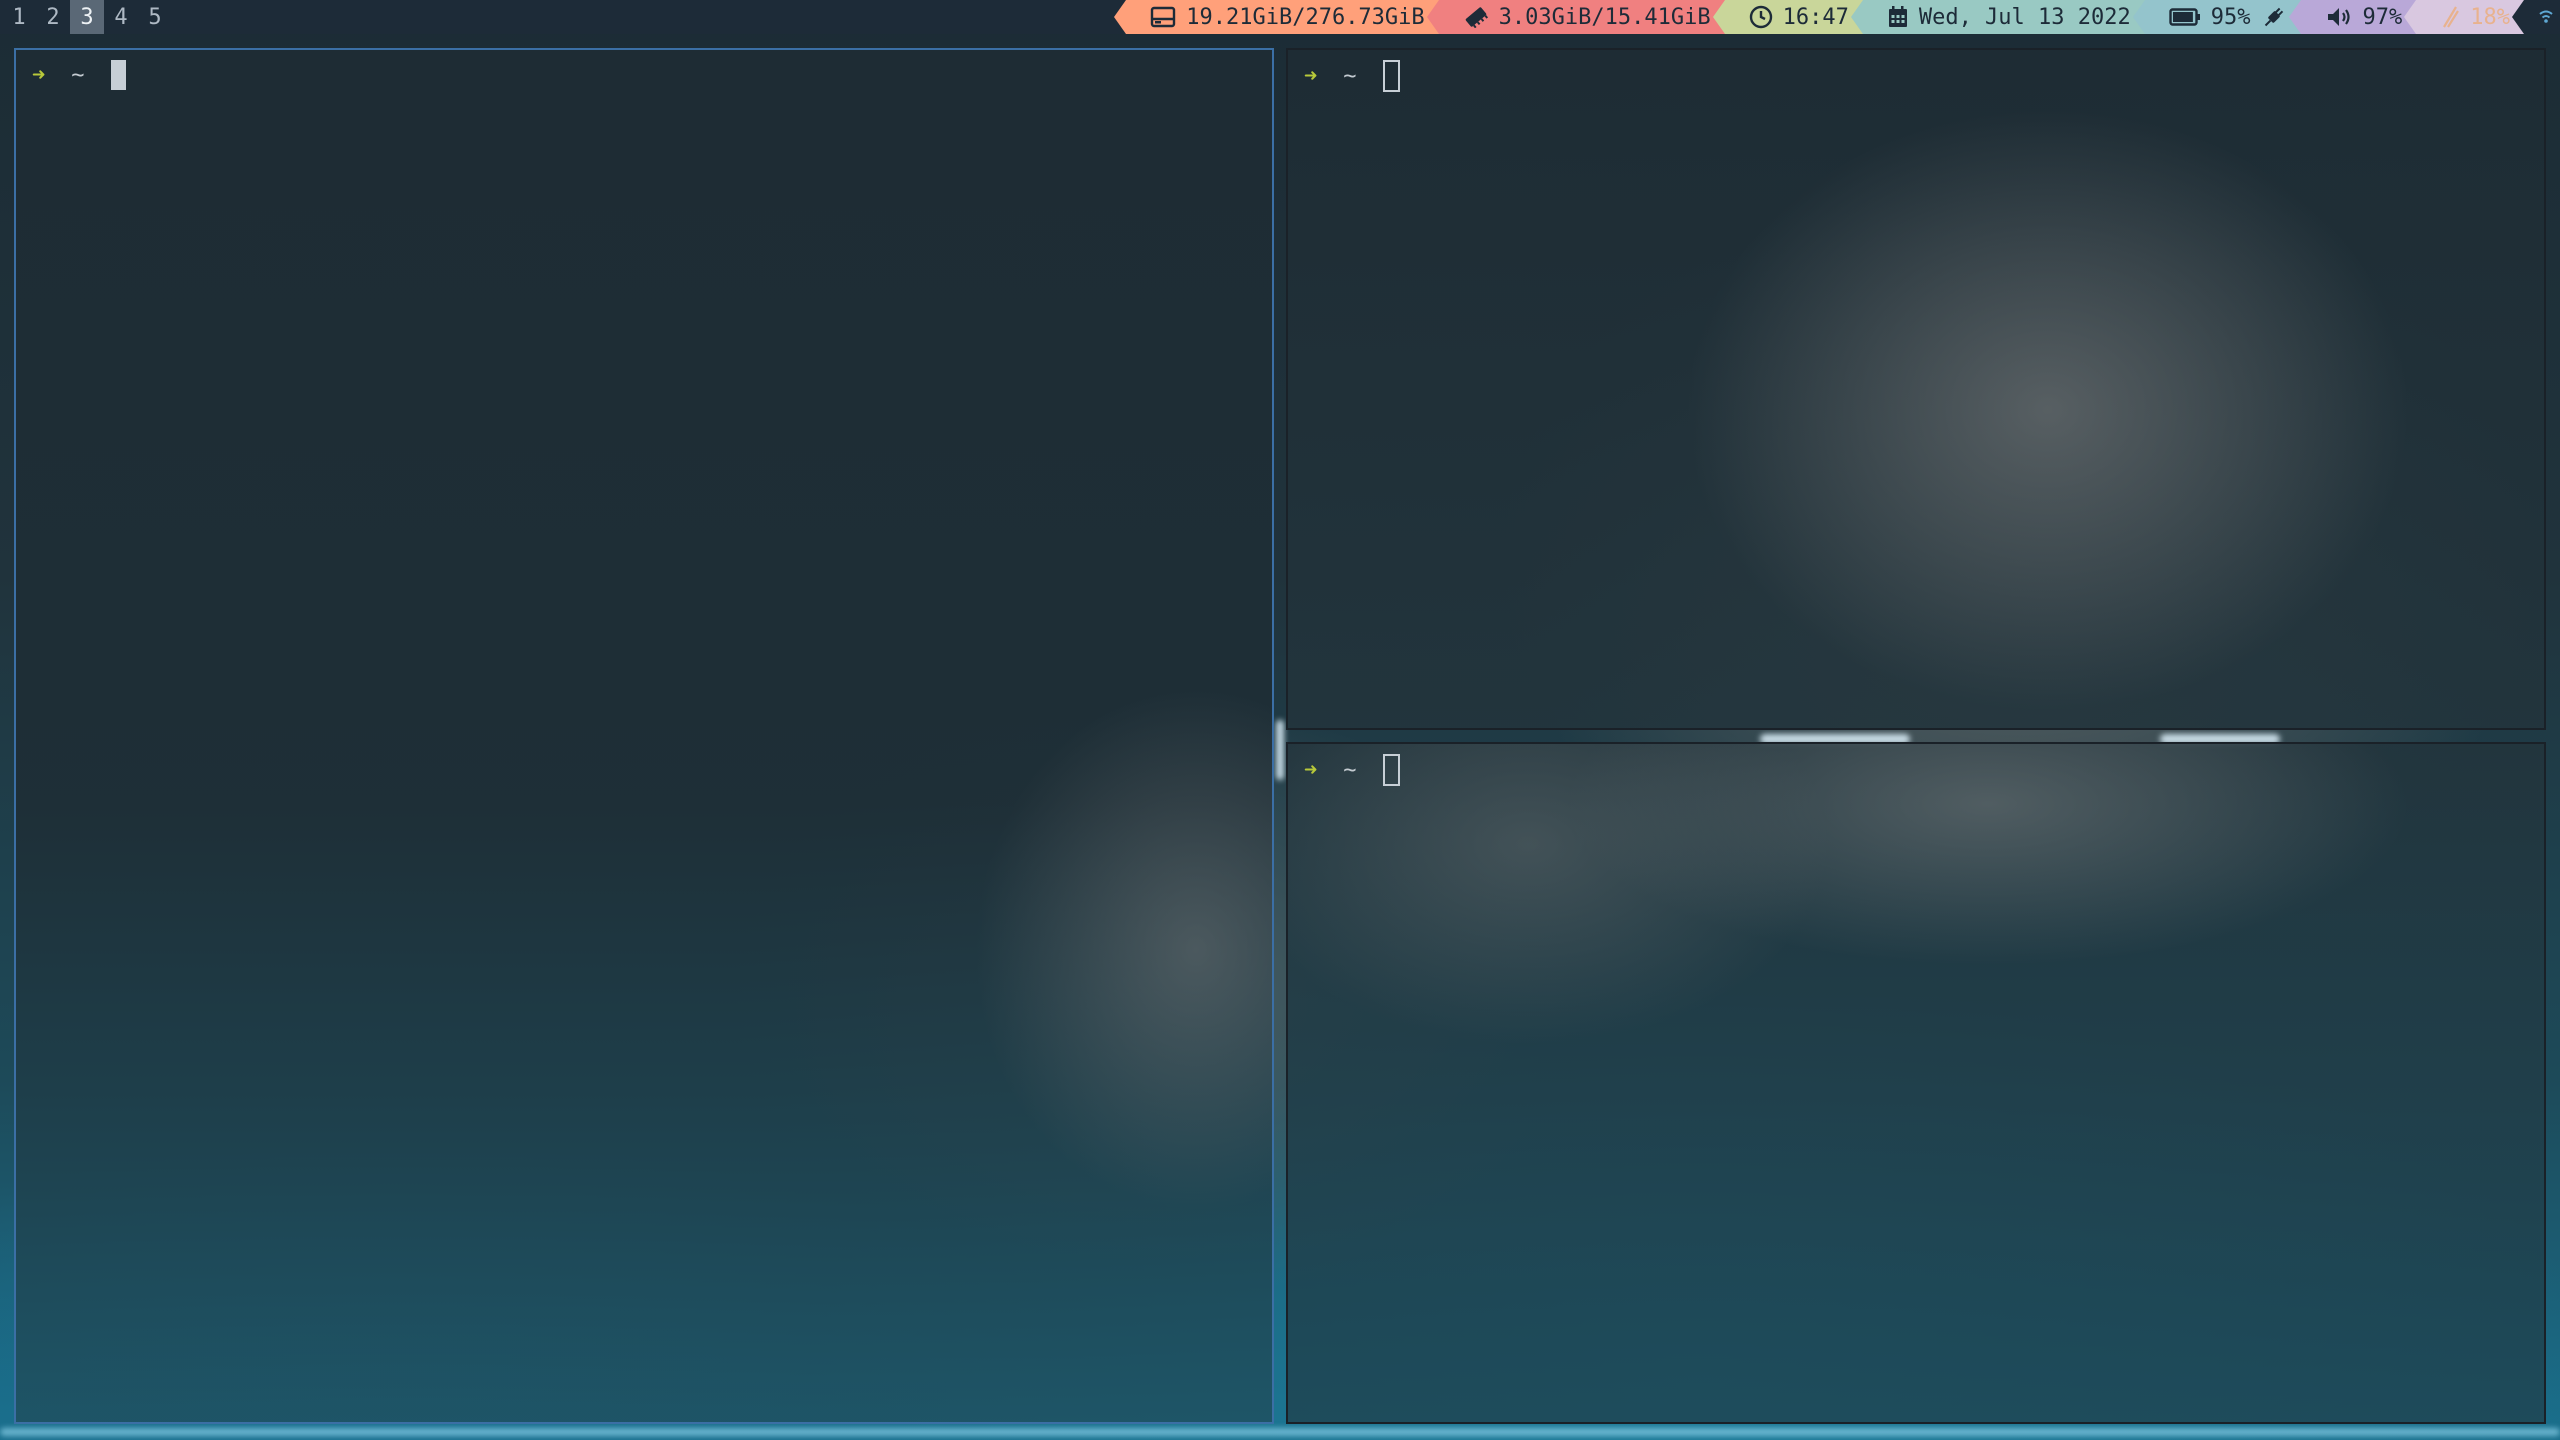  Describe the element at coordinates (1305, 17) in the screenshot. I see `disk-usage-text: 19.21GiB/276.73GiB` at that location.